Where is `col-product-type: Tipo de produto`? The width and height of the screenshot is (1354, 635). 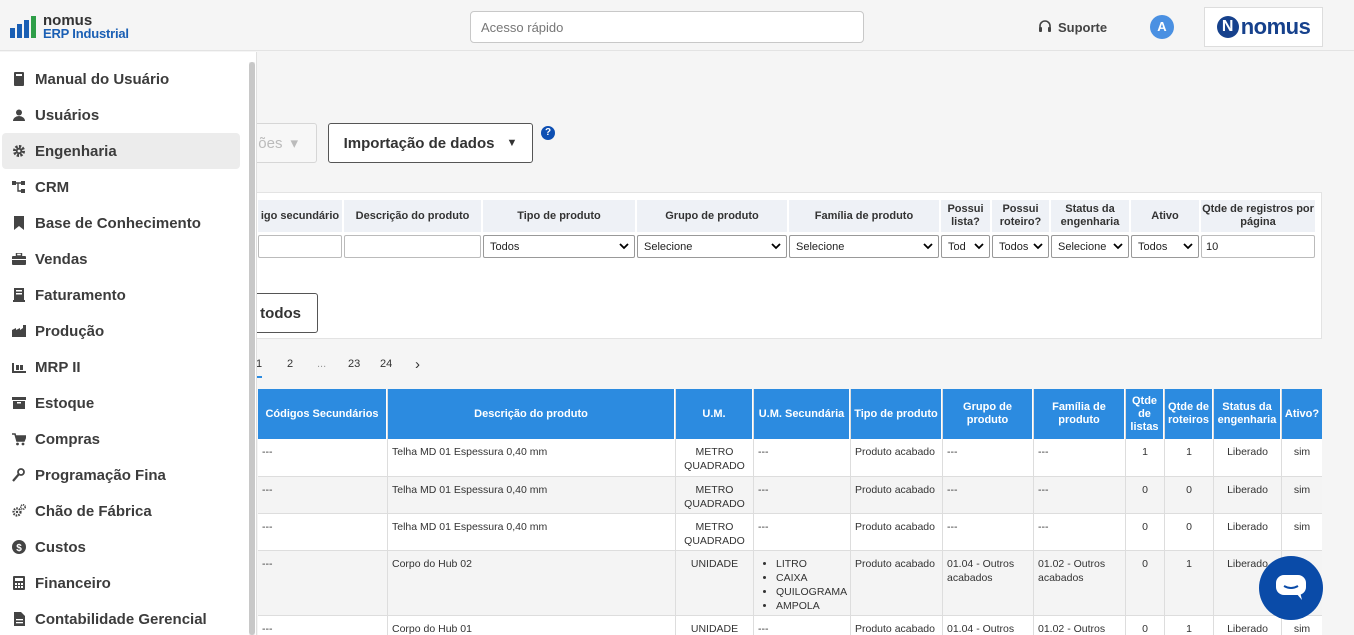 col-product-type: Tipo de produto is located at coordinates (896, 414).